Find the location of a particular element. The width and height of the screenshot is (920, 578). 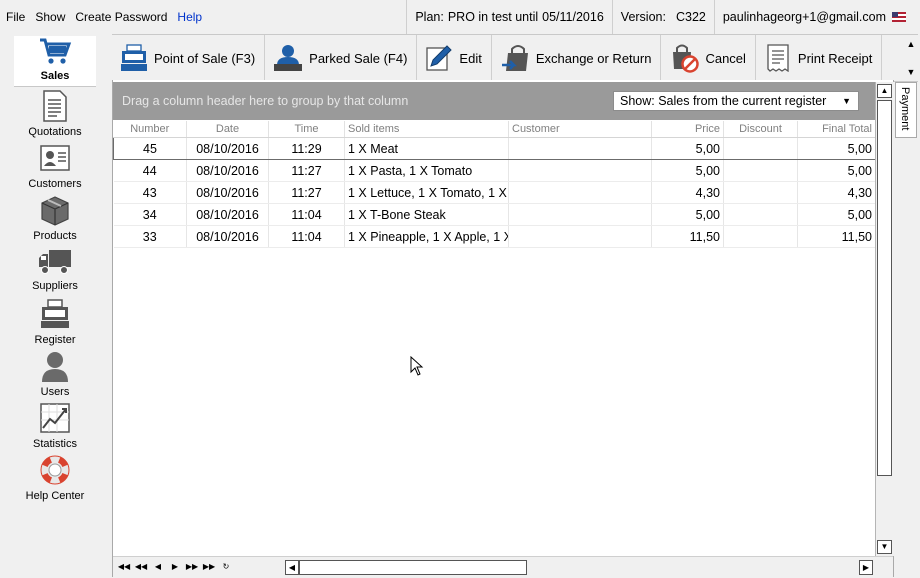

sidebar-item-help-center: Help Center is located at coordinates (55, 478).